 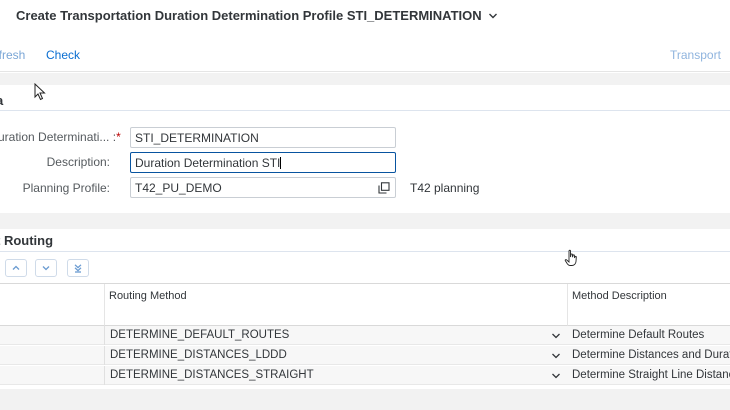 What do you see at coordinates (263, 187) in the screenshot?
I see `planning-profile-field: T42_PU_DEMO` at bounding box center [263, 187].